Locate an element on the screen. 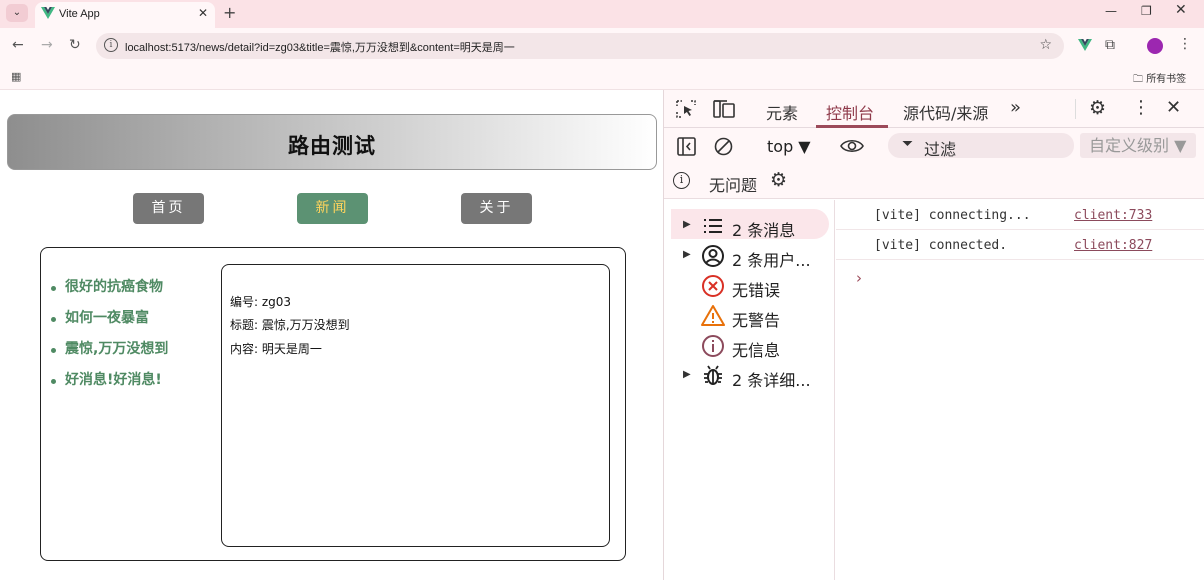 The height and width of the screenshot is (580, 1204). page-header: 路由测试 is located at coordinates (332, 142).